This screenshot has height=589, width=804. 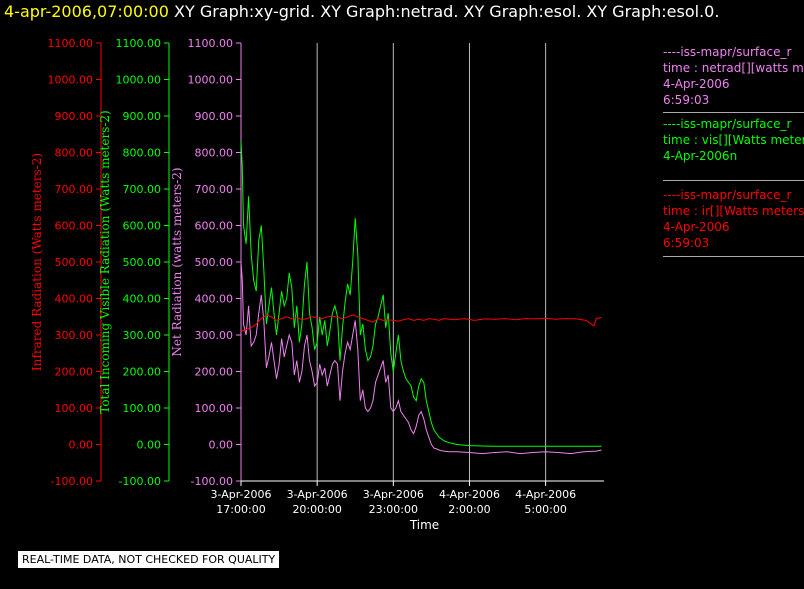 What do you see at coordinates (686, 100) in the screenshot?
I see `legend-netrad-time: 6:59:03` at bounding box center [686, 100].